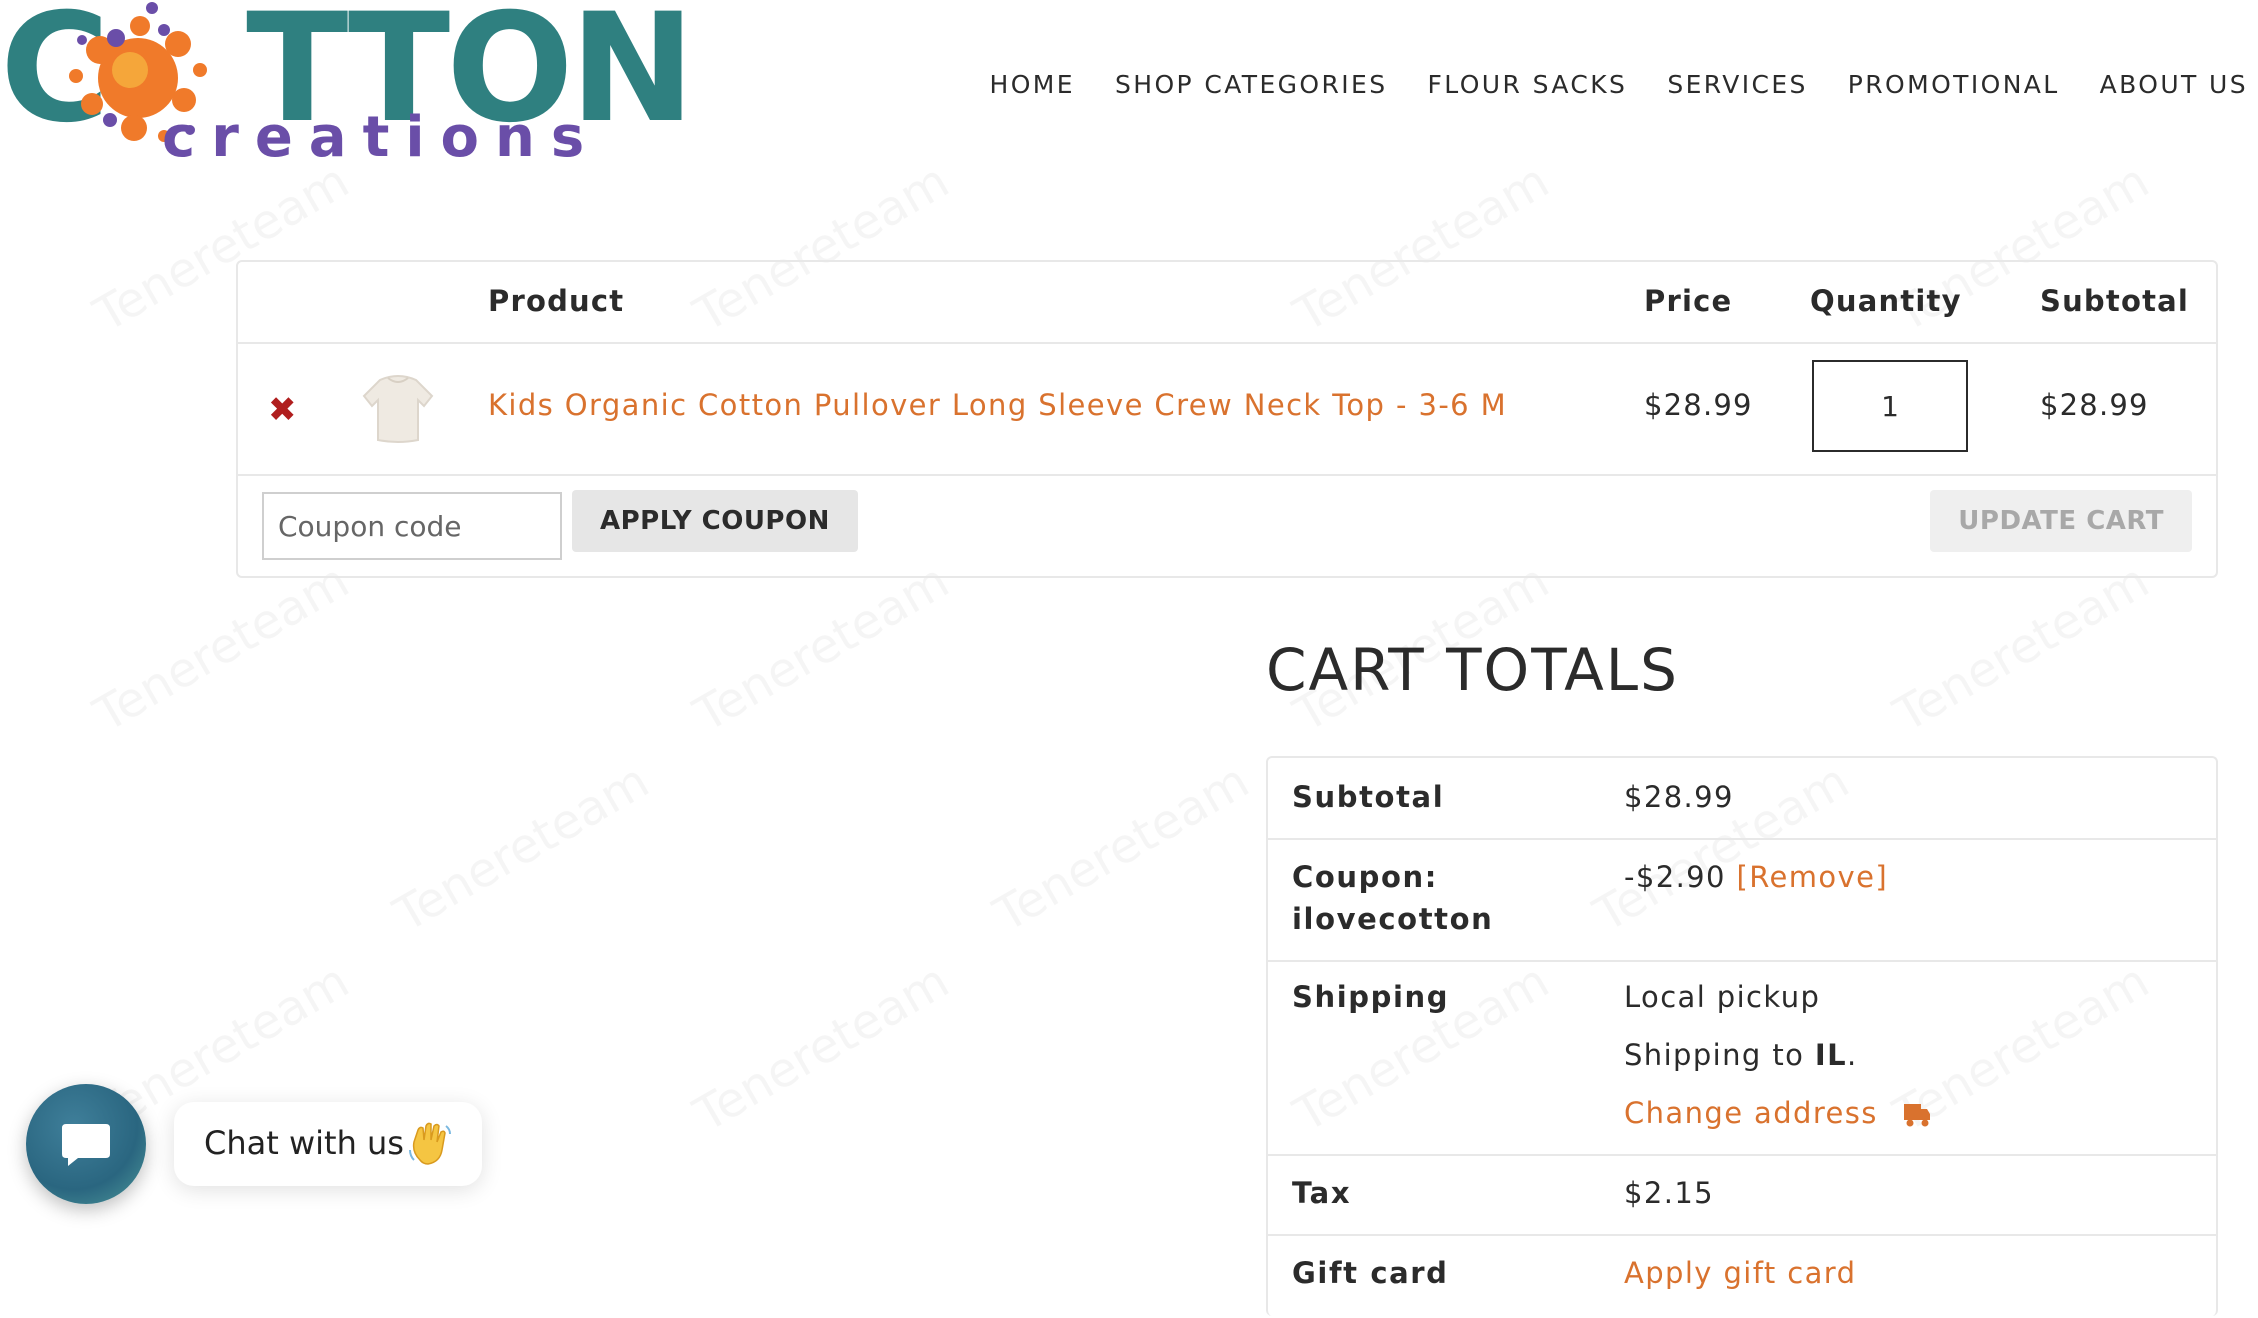 The height and width of the screenshot is (1318, 2258). I want to click on item-price: $28.99, so click(1698, 405).